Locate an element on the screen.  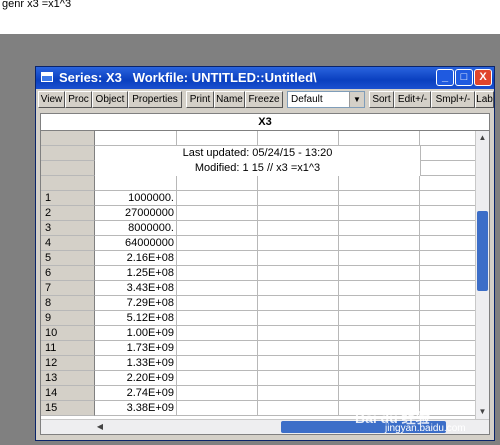
proc-button: Proc is located at coordinates (78, 99).